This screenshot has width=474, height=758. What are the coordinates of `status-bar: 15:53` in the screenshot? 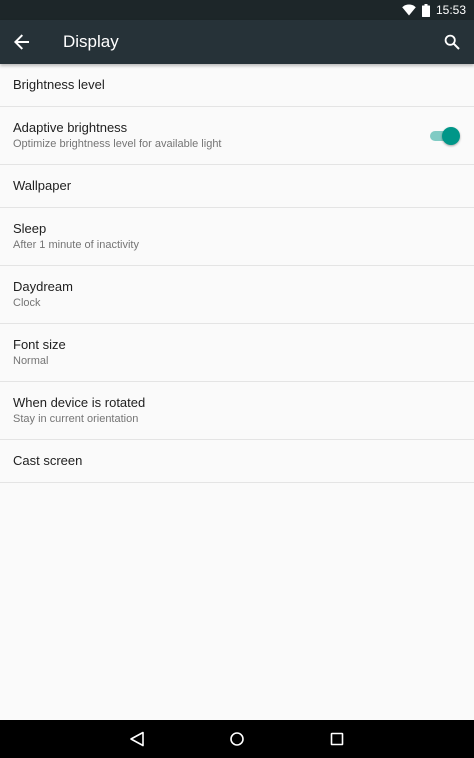 It's located at (237, 10).